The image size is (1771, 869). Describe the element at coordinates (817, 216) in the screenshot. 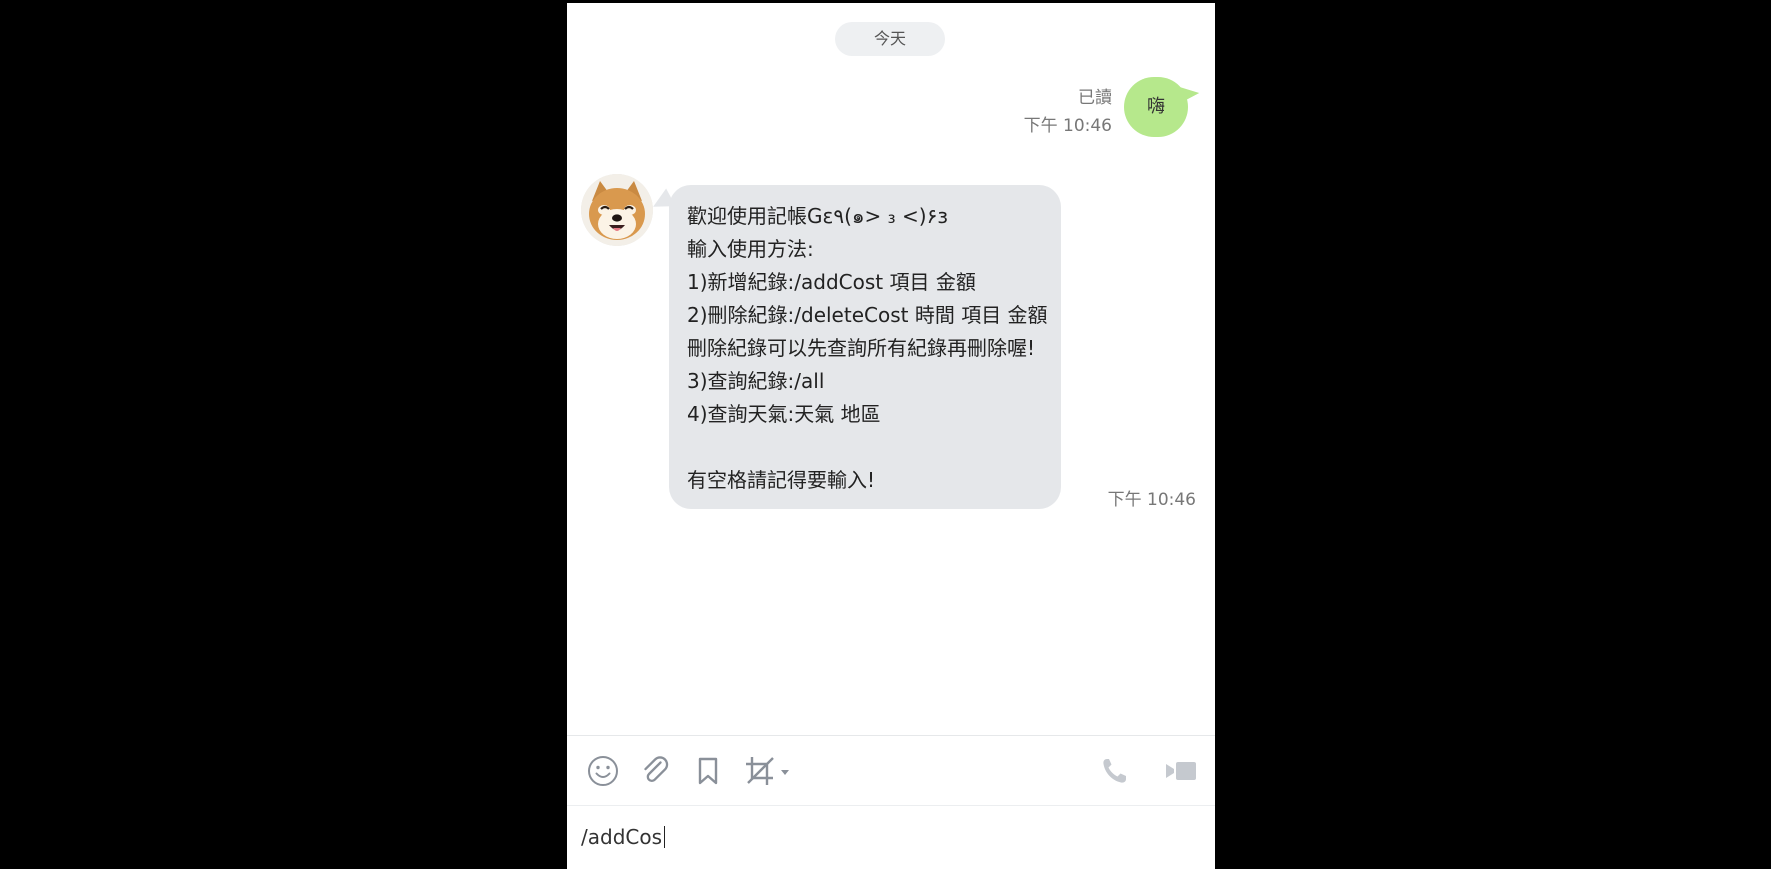

I see `message-line: 歡迎使用記帳Gε٩(๑> ₃ <)۶з` at that location.